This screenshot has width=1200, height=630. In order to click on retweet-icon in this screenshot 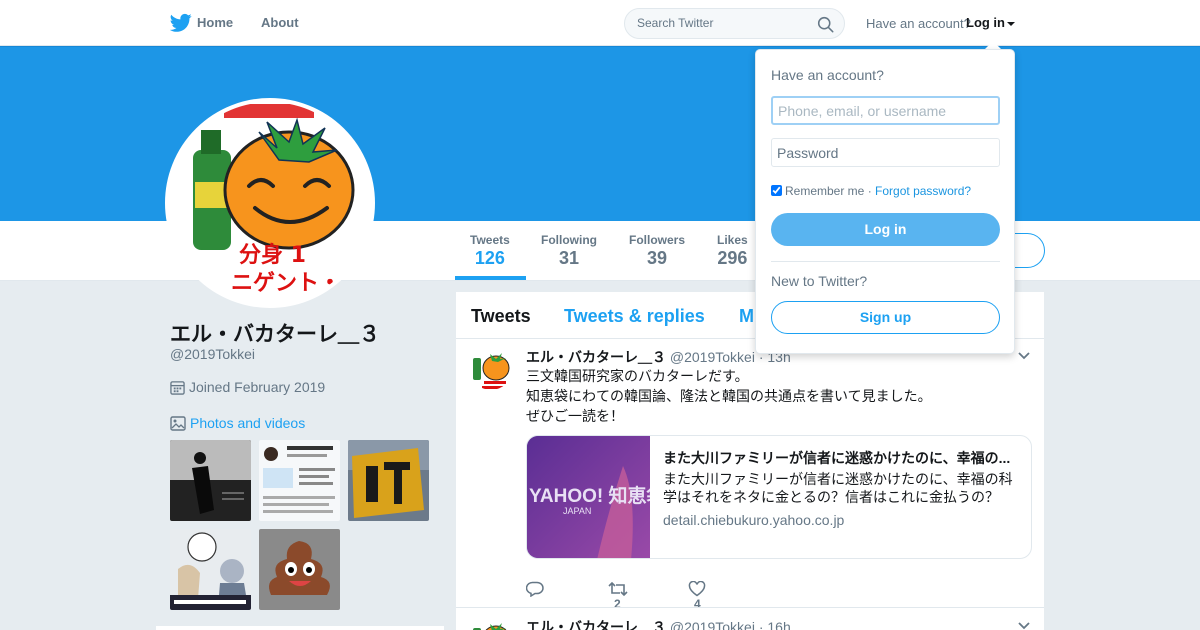, I will do `click(618, 589)`.